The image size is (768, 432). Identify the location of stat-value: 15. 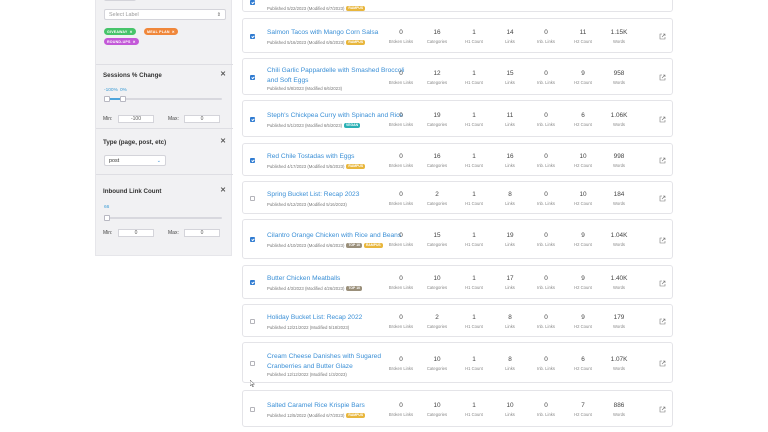
(437, 235).